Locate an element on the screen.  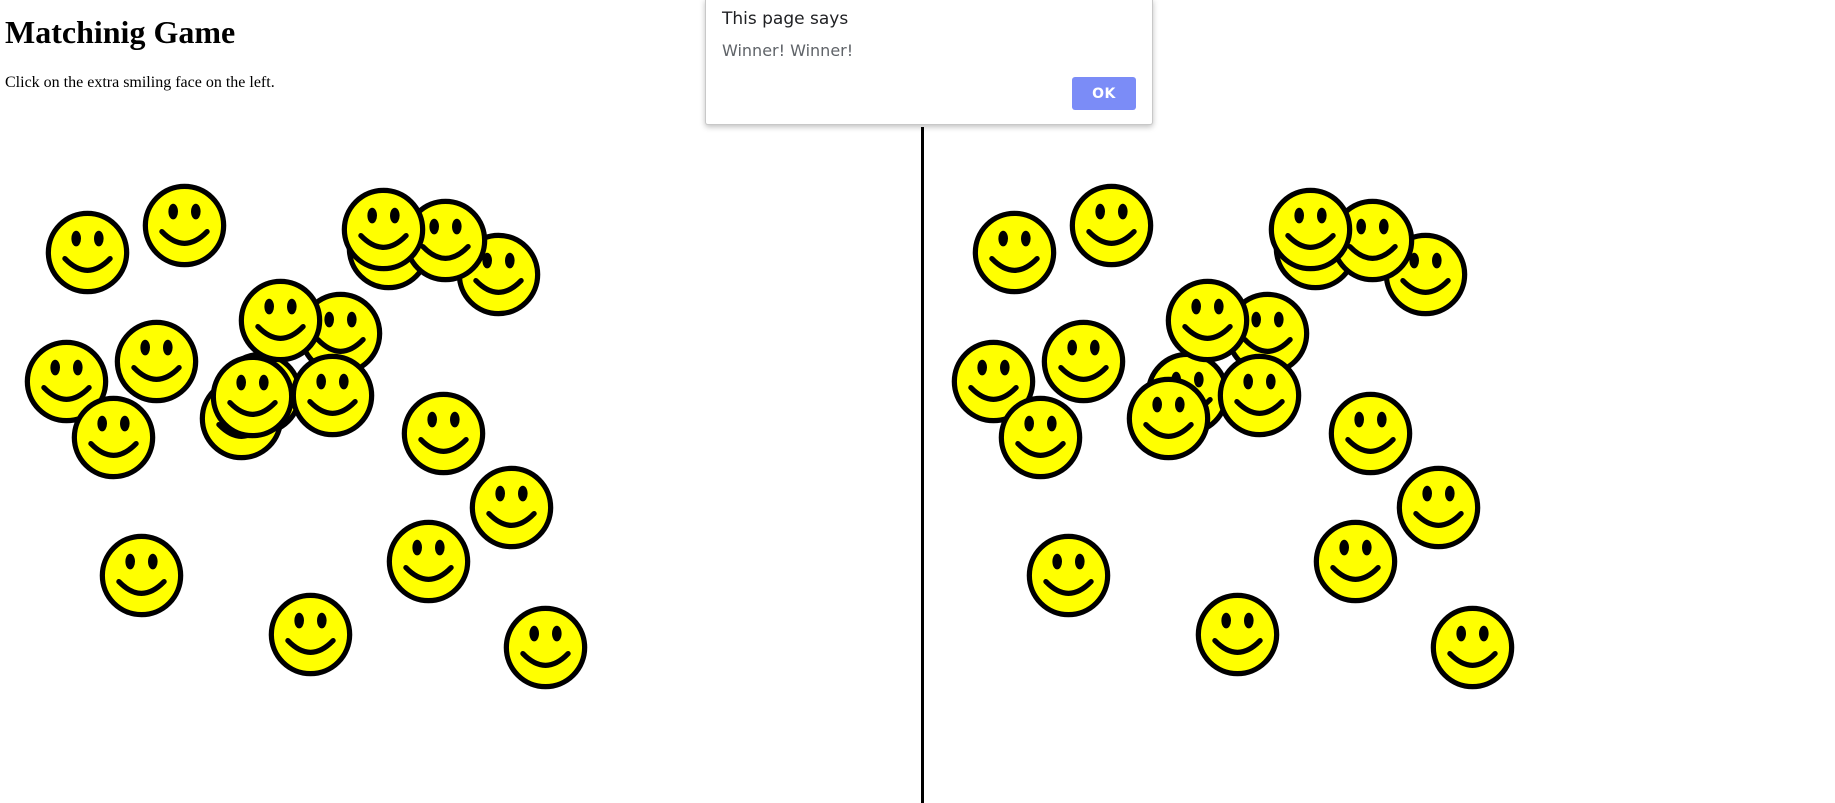
page-title: Matchinig Game is located at coordinates (120, 32).